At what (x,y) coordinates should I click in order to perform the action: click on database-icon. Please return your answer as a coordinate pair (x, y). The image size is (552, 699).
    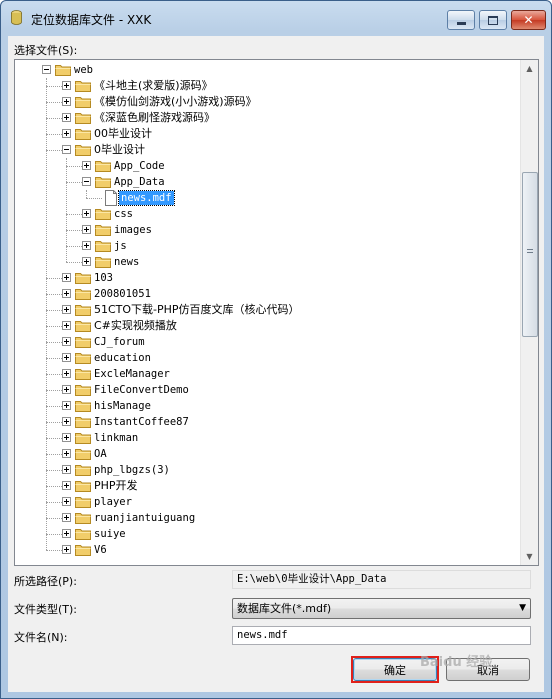
    Looking at the image, I should click on (16, 17).